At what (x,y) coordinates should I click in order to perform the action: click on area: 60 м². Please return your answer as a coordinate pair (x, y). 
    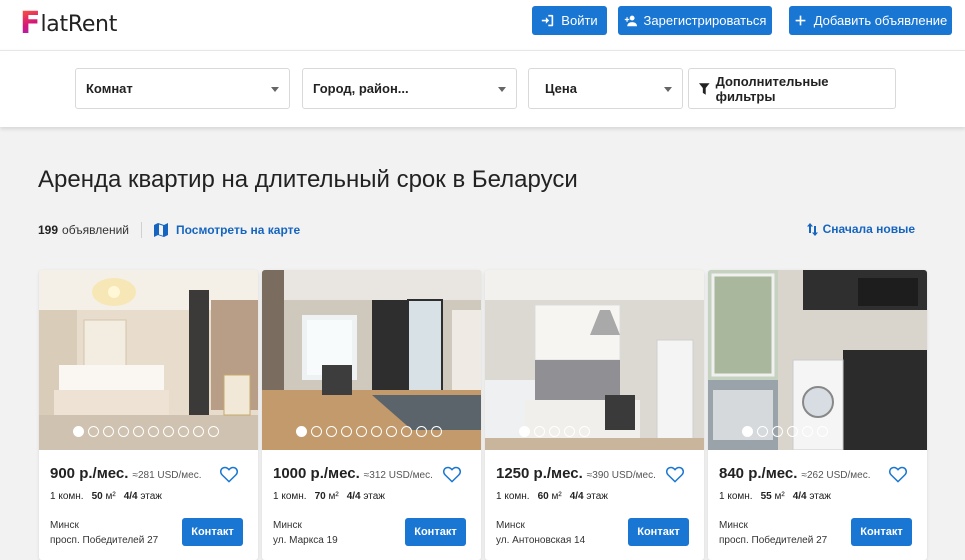
    Looking at the image, I should click on (550, 496).